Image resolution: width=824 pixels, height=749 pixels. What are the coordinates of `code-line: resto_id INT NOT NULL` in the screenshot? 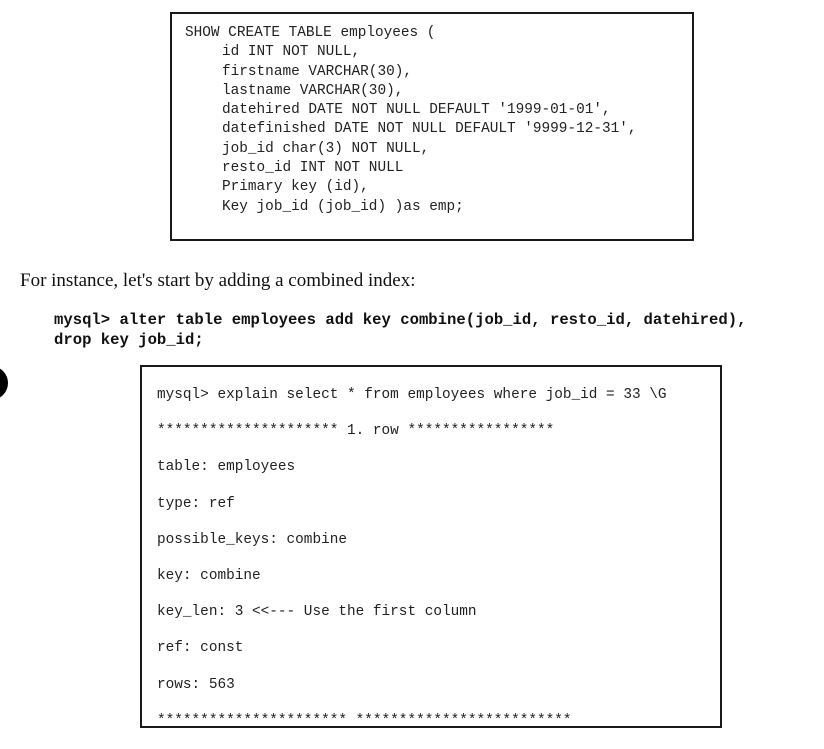 It's located at (313, 168).